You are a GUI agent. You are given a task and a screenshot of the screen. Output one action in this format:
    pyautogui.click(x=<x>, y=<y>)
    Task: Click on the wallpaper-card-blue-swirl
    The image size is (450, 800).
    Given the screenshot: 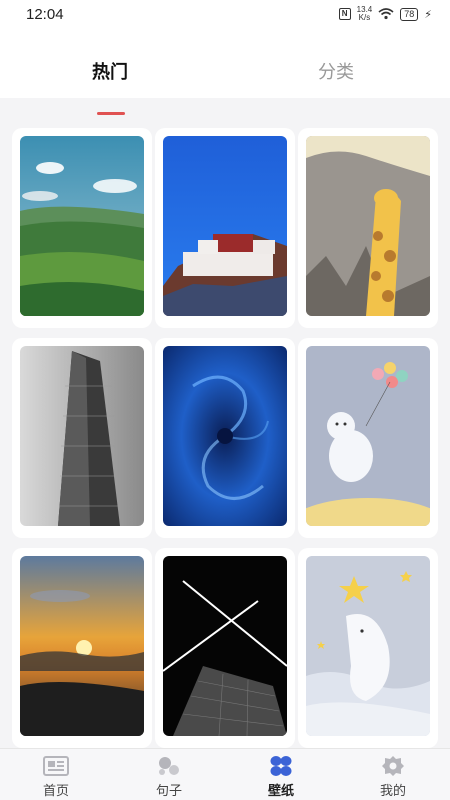 What is the action you would take?
    pyautogui.click(x=225, y=438)
    